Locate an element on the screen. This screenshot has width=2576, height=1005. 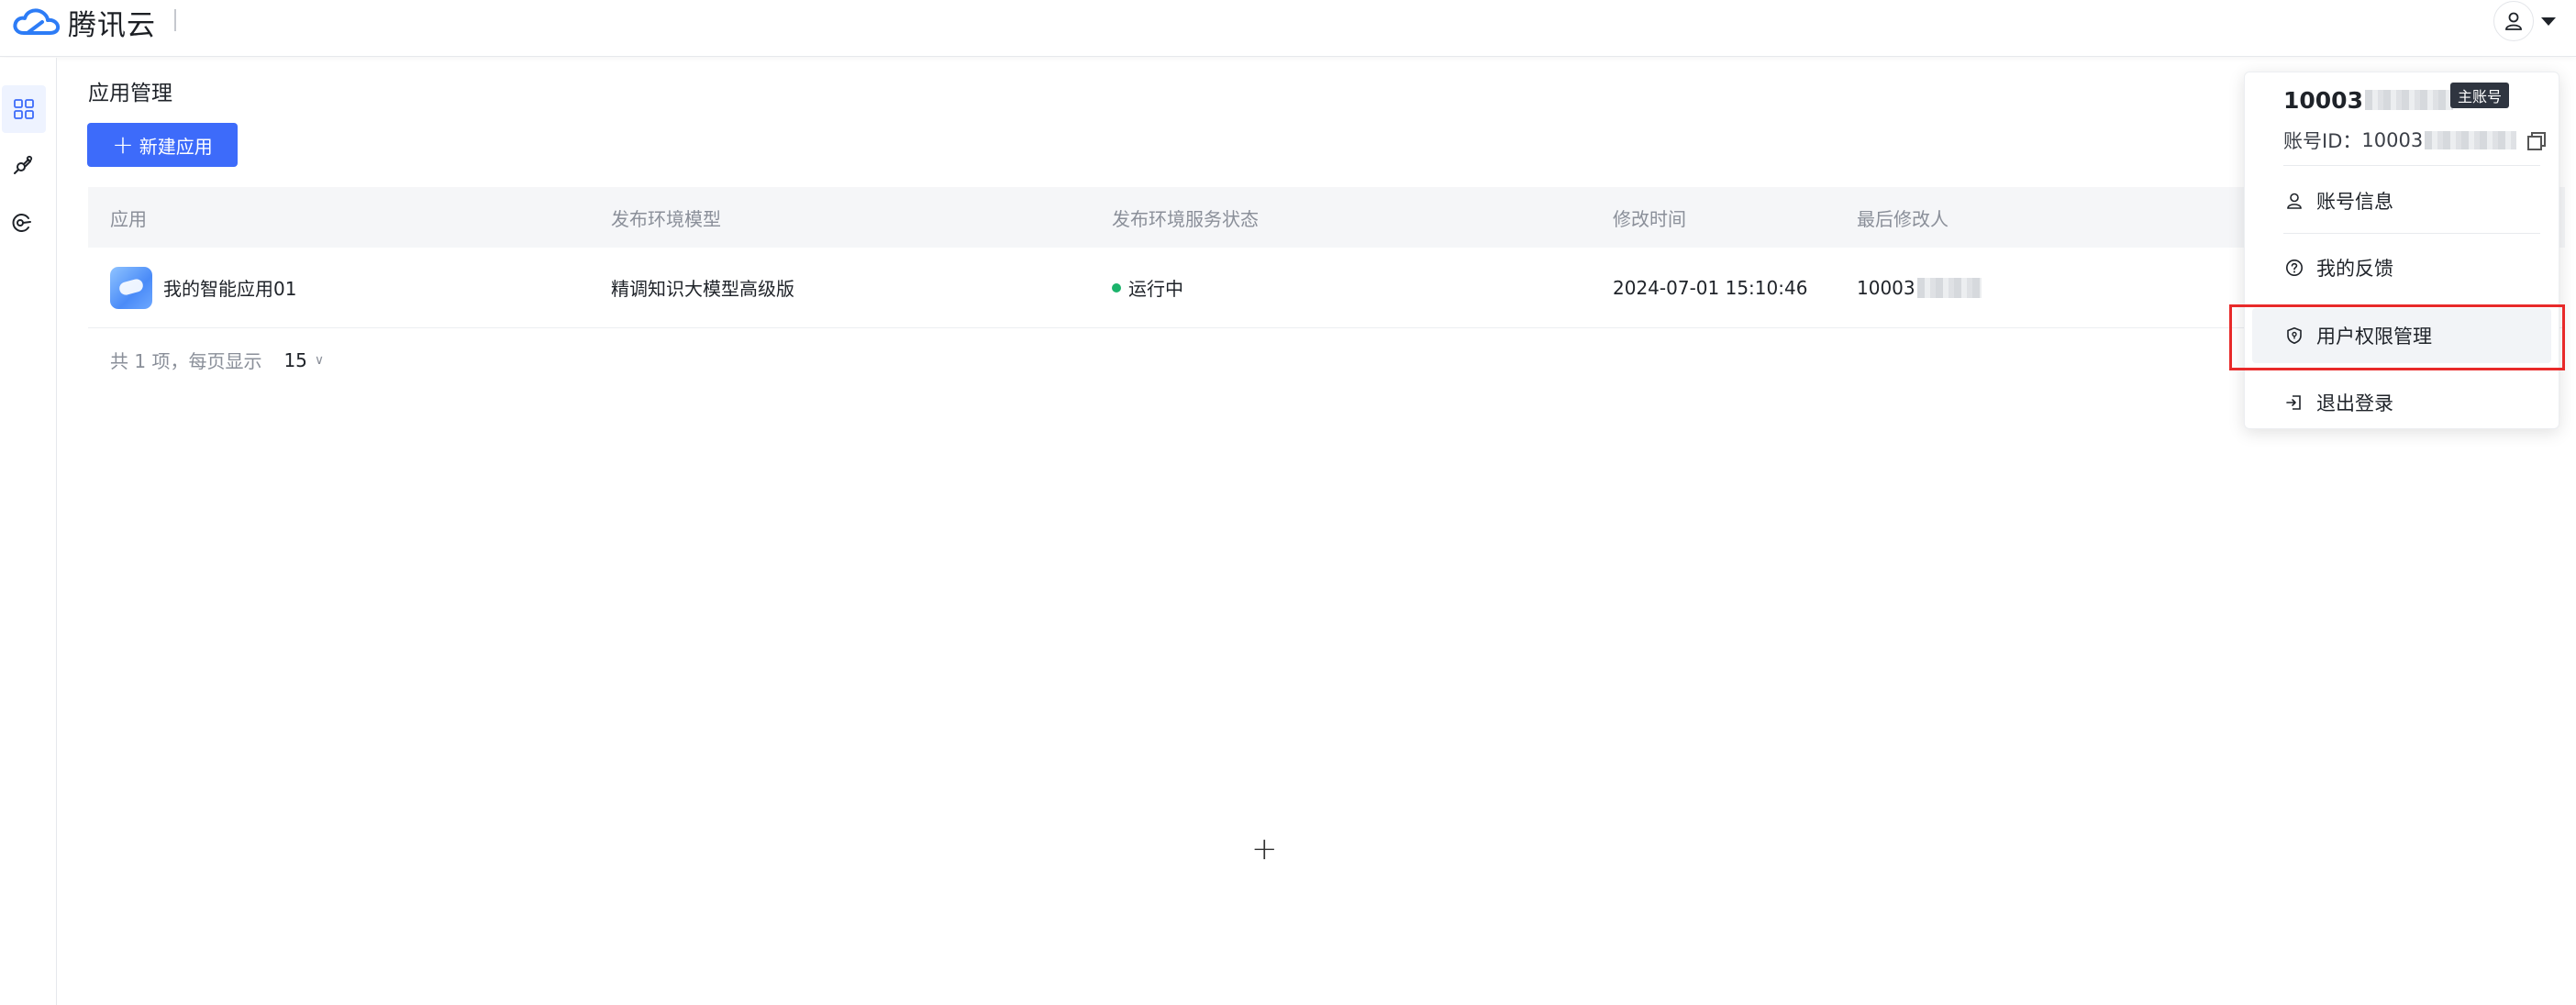
menu-item-logout: 退出登录 is located at coordinates (2401, 402).